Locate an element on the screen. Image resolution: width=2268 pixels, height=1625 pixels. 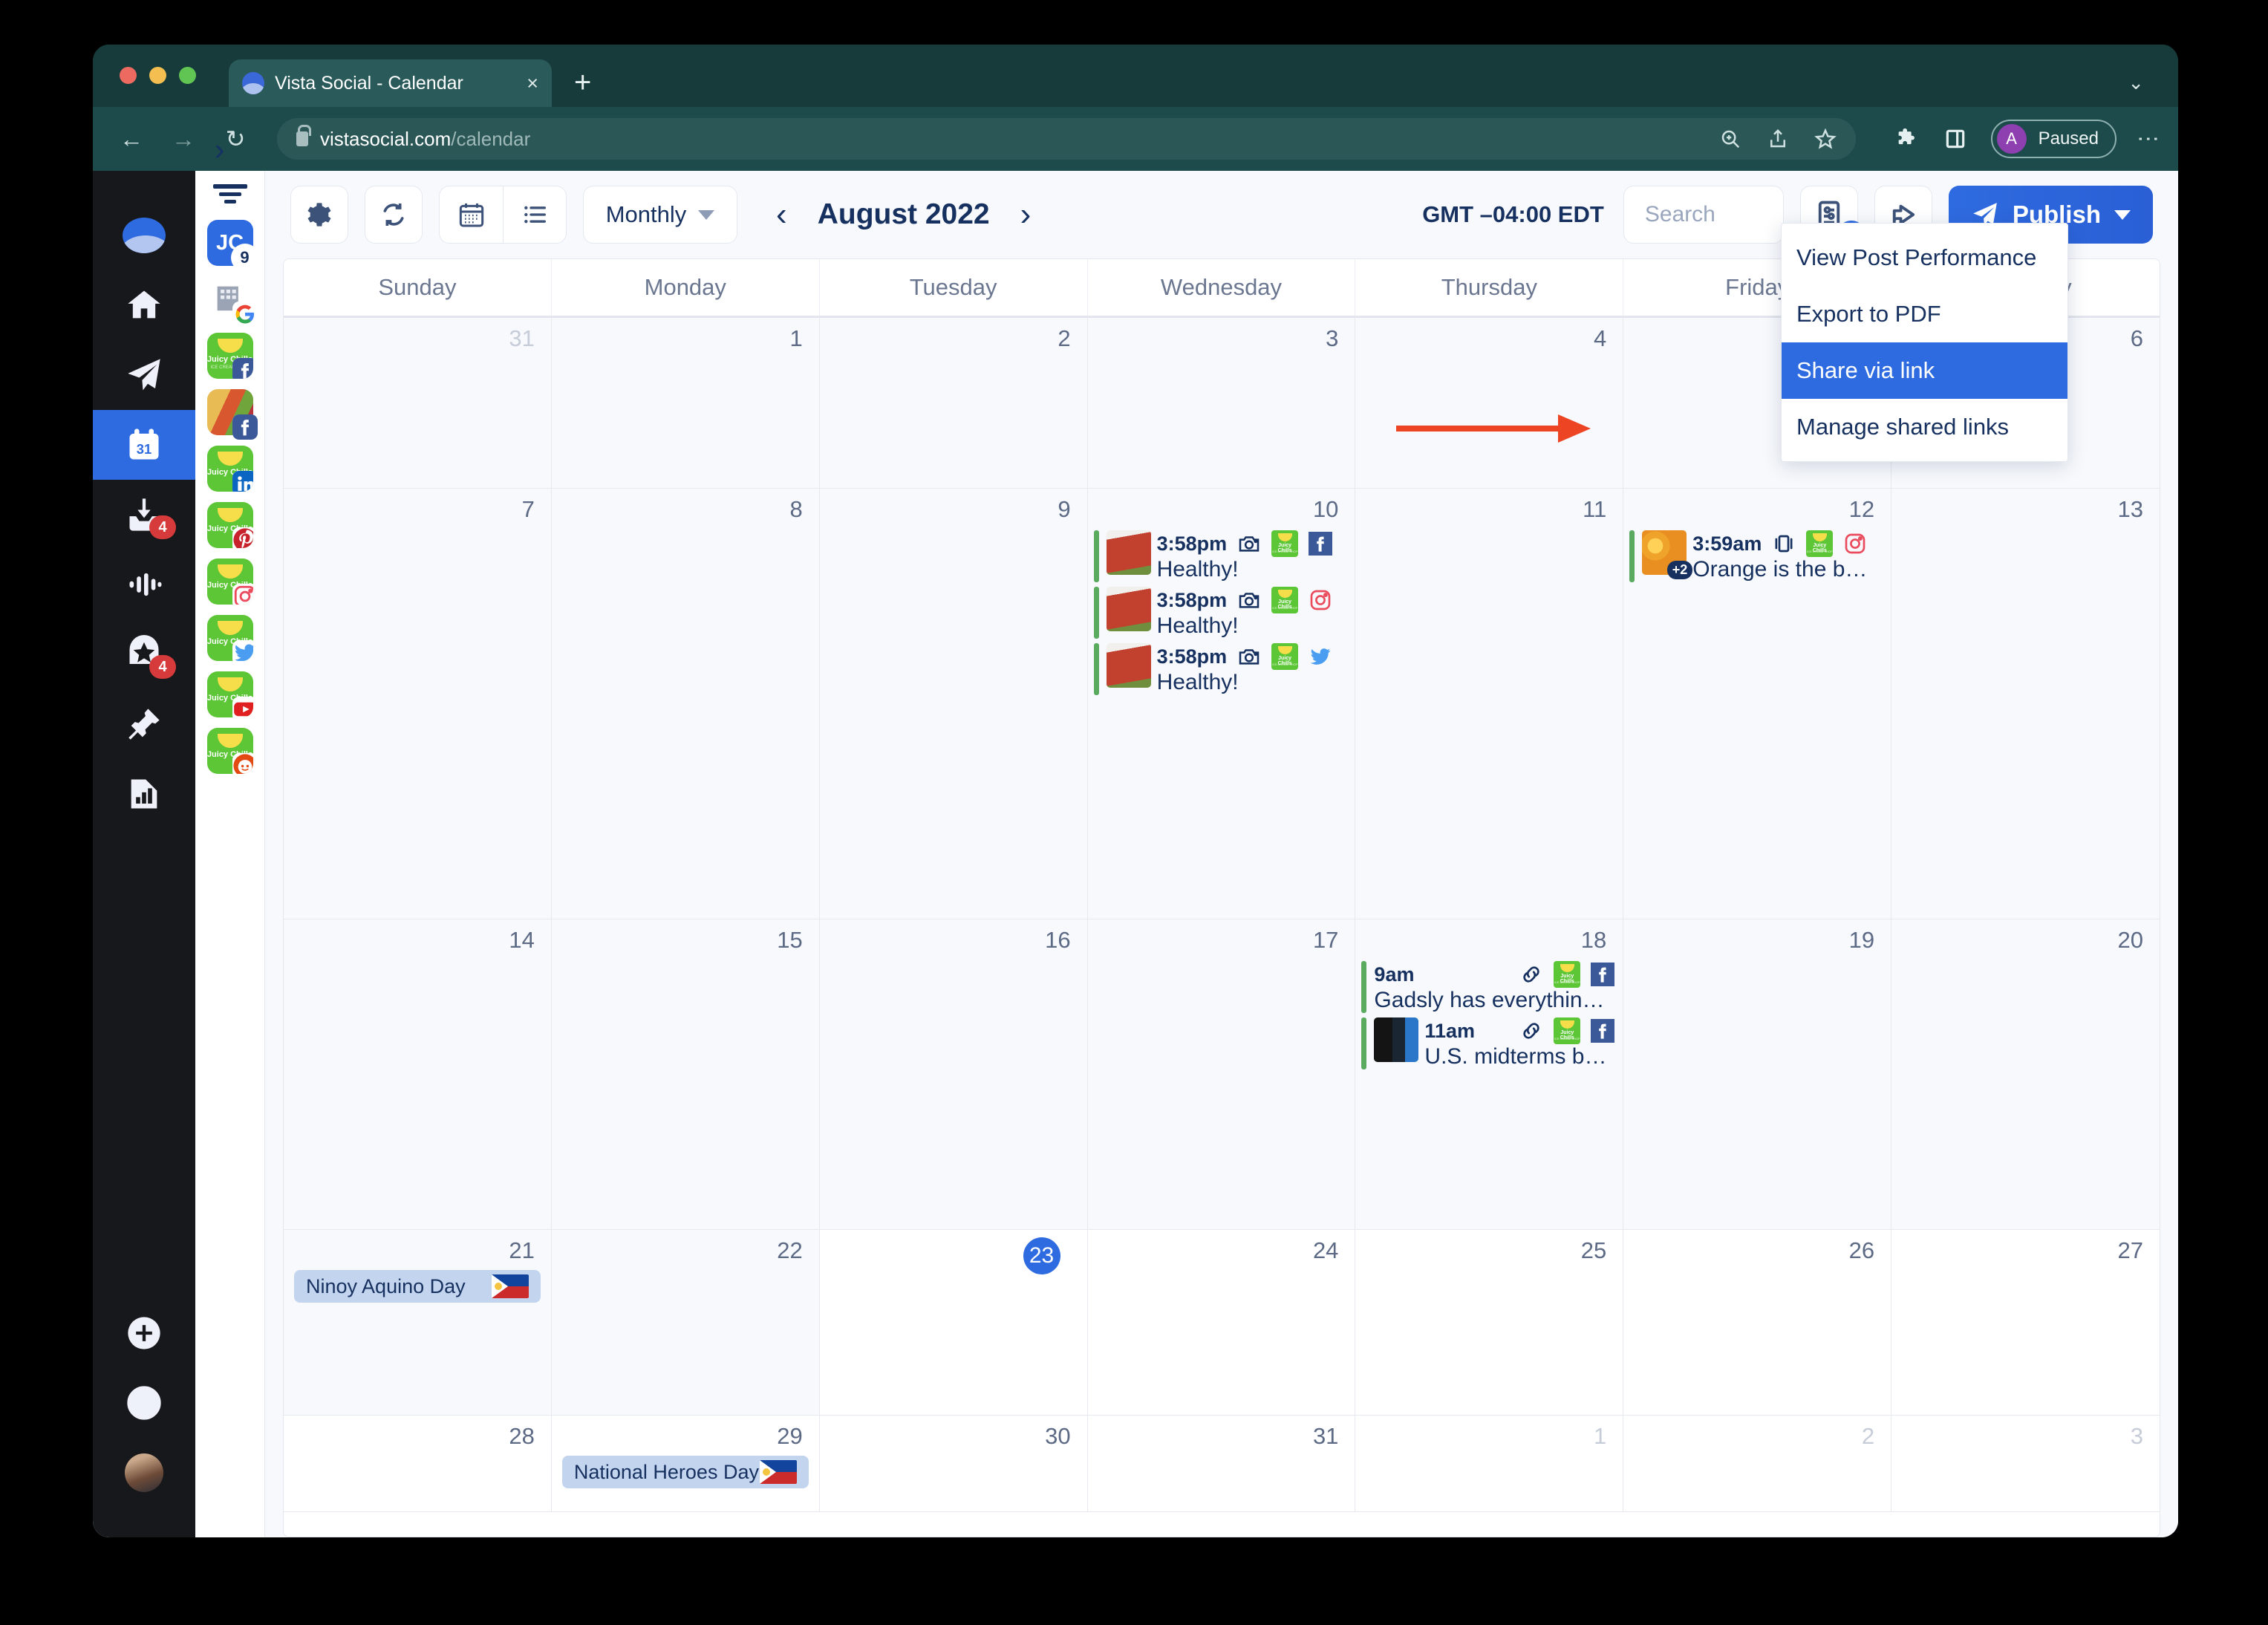
prev-month-button: ‹ is located at coordinates (782, 214).